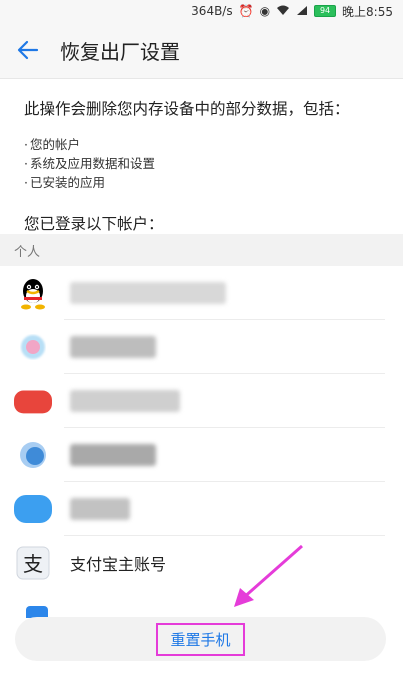 The image size is (403, 677). I want to click on partially-hidden-row, so click(206, 611).